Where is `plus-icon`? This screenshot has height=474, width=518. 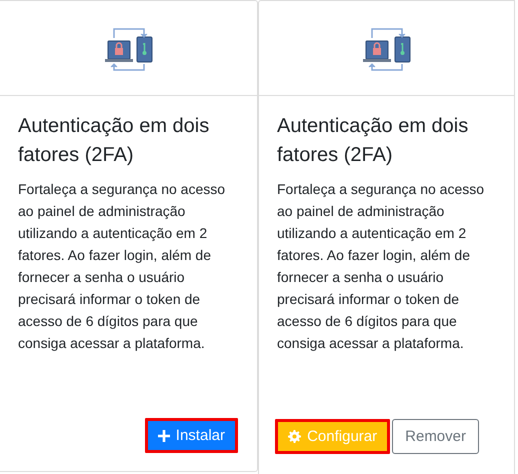
plus-icon is located at coordinates (164, 436).